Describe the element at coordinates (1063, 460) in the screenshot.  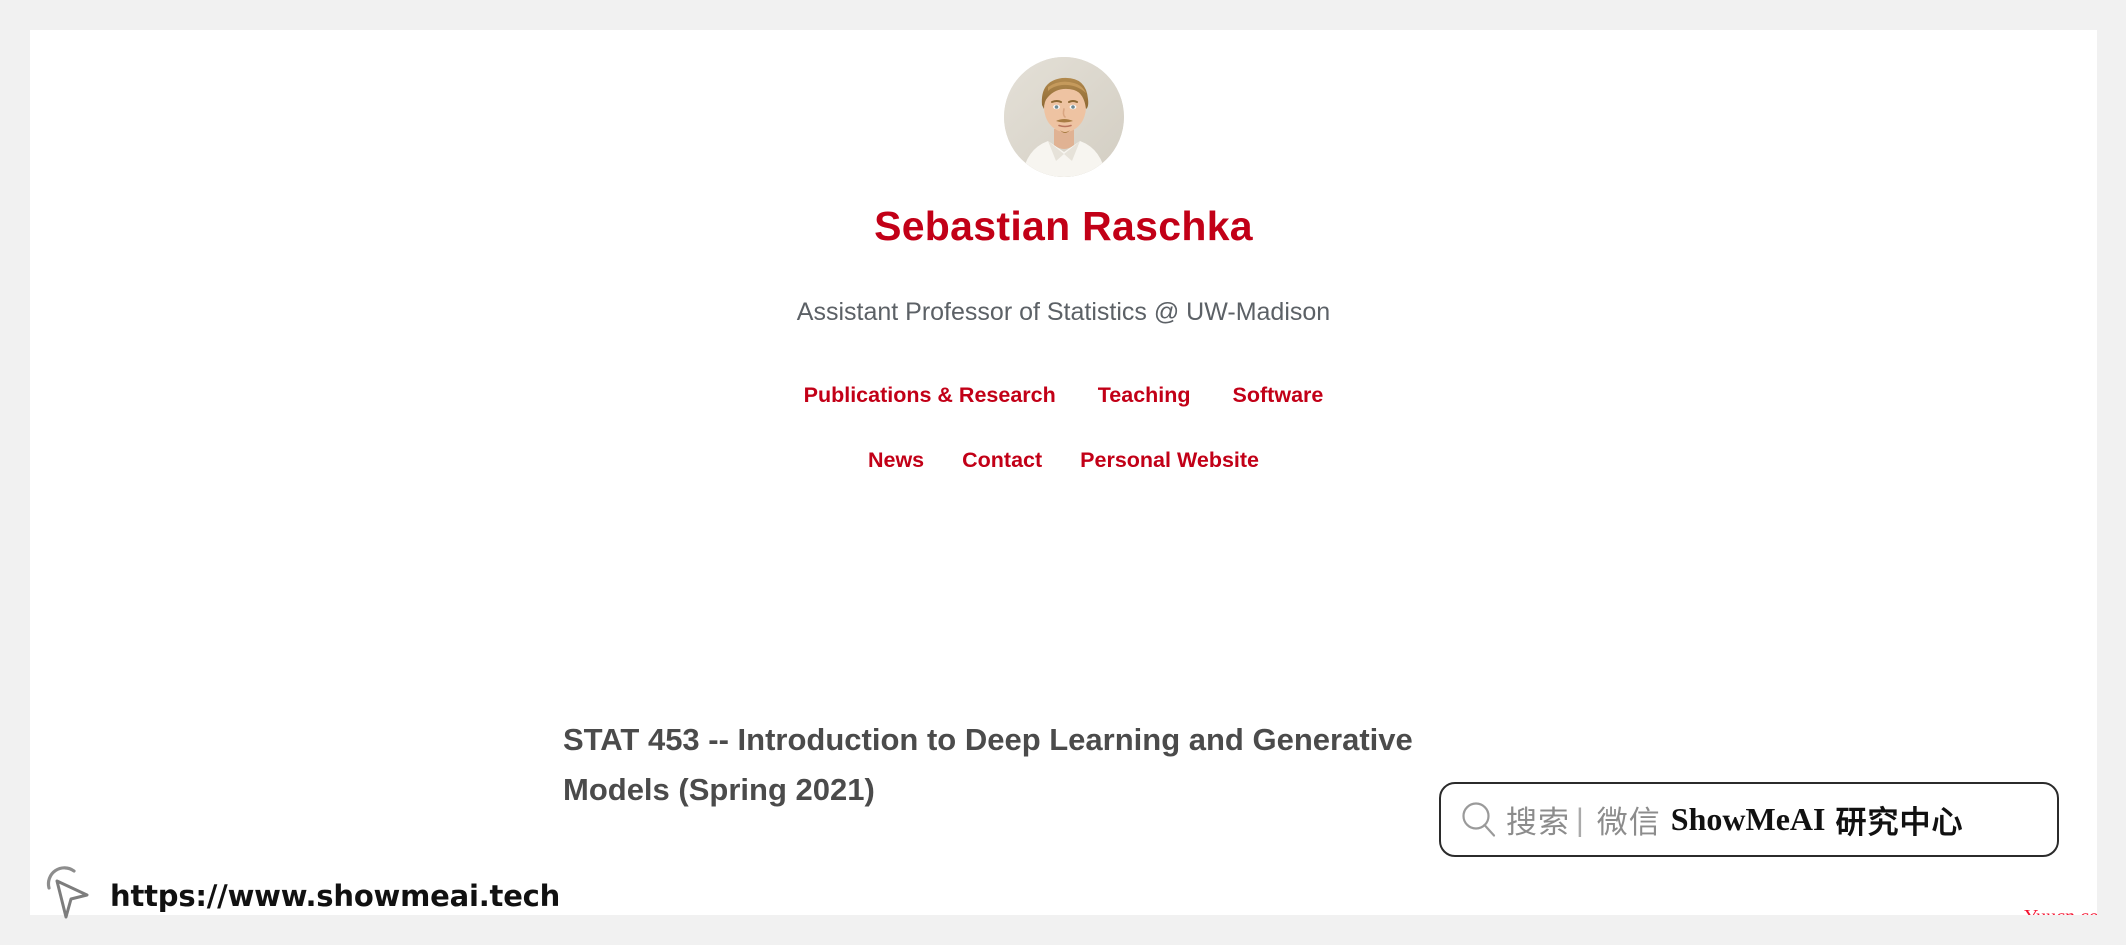
I see `nav-row-secondary: News Contact Personal Website` at that location.